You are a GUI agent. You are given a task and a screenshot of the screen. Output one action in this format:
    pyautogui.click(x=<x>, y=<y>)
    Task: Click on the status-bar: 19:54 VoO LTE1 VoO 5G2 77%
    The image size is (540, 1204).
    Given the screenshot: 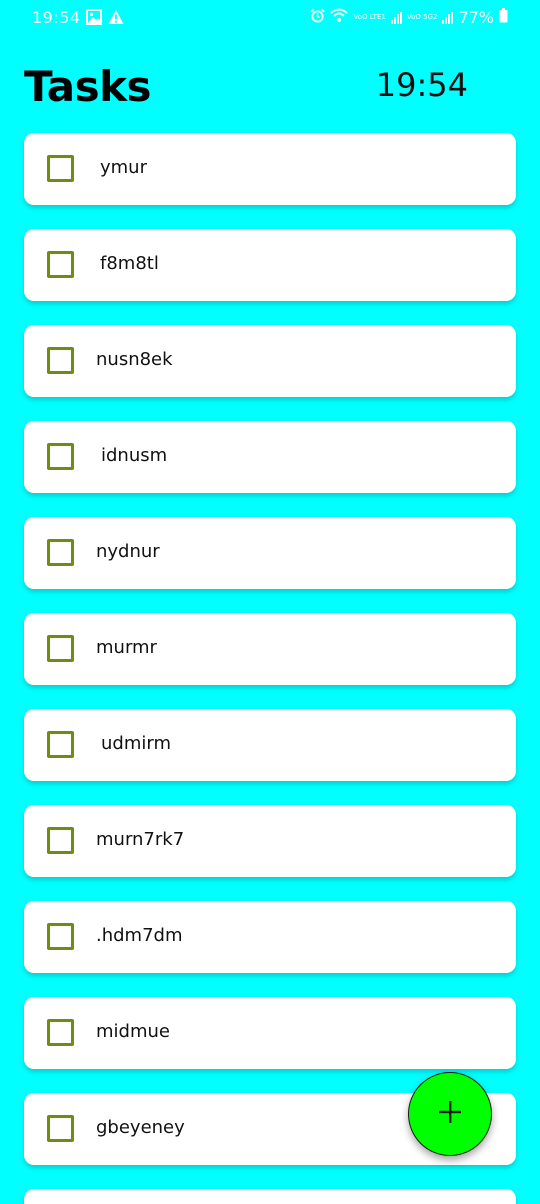 What is the action you would take?
    pyautogui.click(x=270, y=18)
    